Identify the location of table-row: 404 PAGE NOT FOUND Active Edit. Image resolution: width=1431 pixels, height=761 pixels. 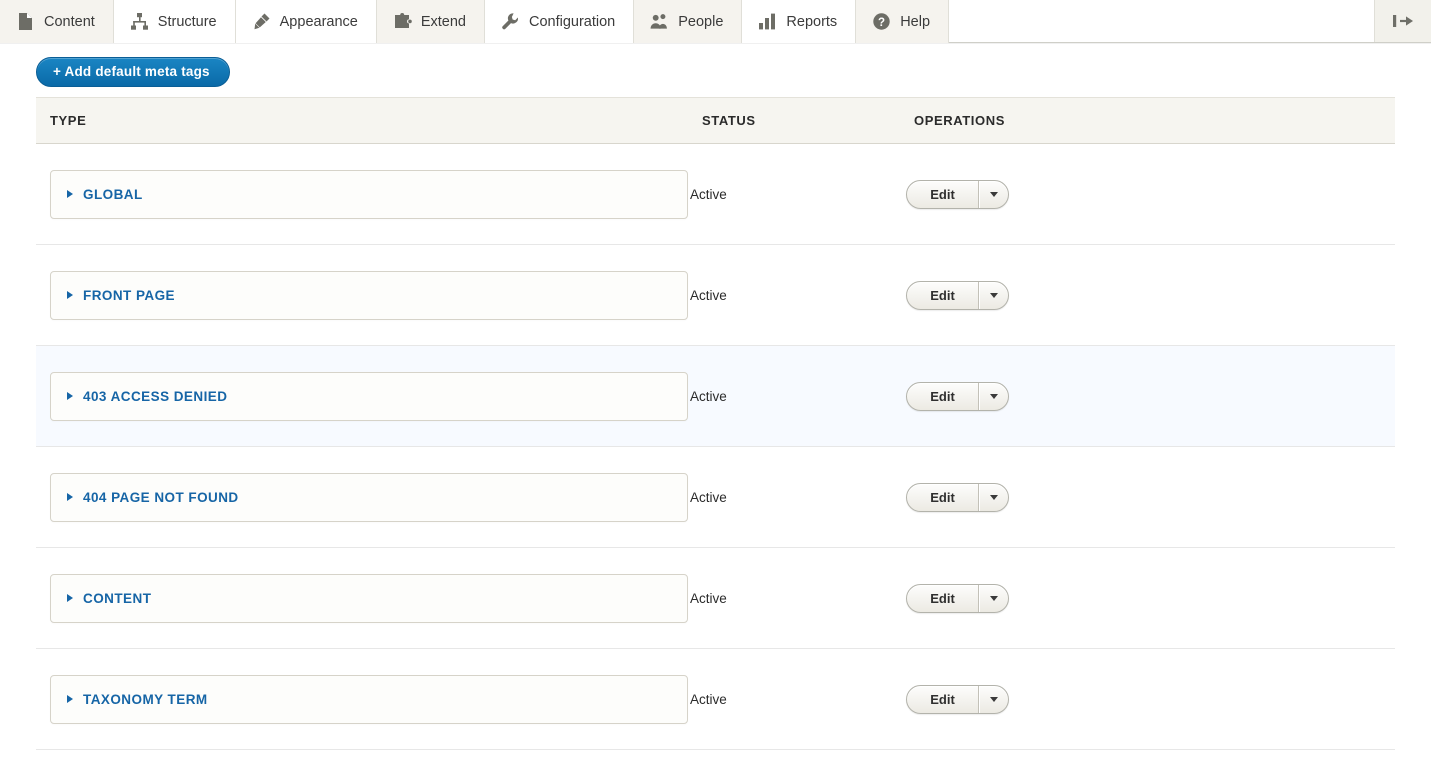
(715, 497).